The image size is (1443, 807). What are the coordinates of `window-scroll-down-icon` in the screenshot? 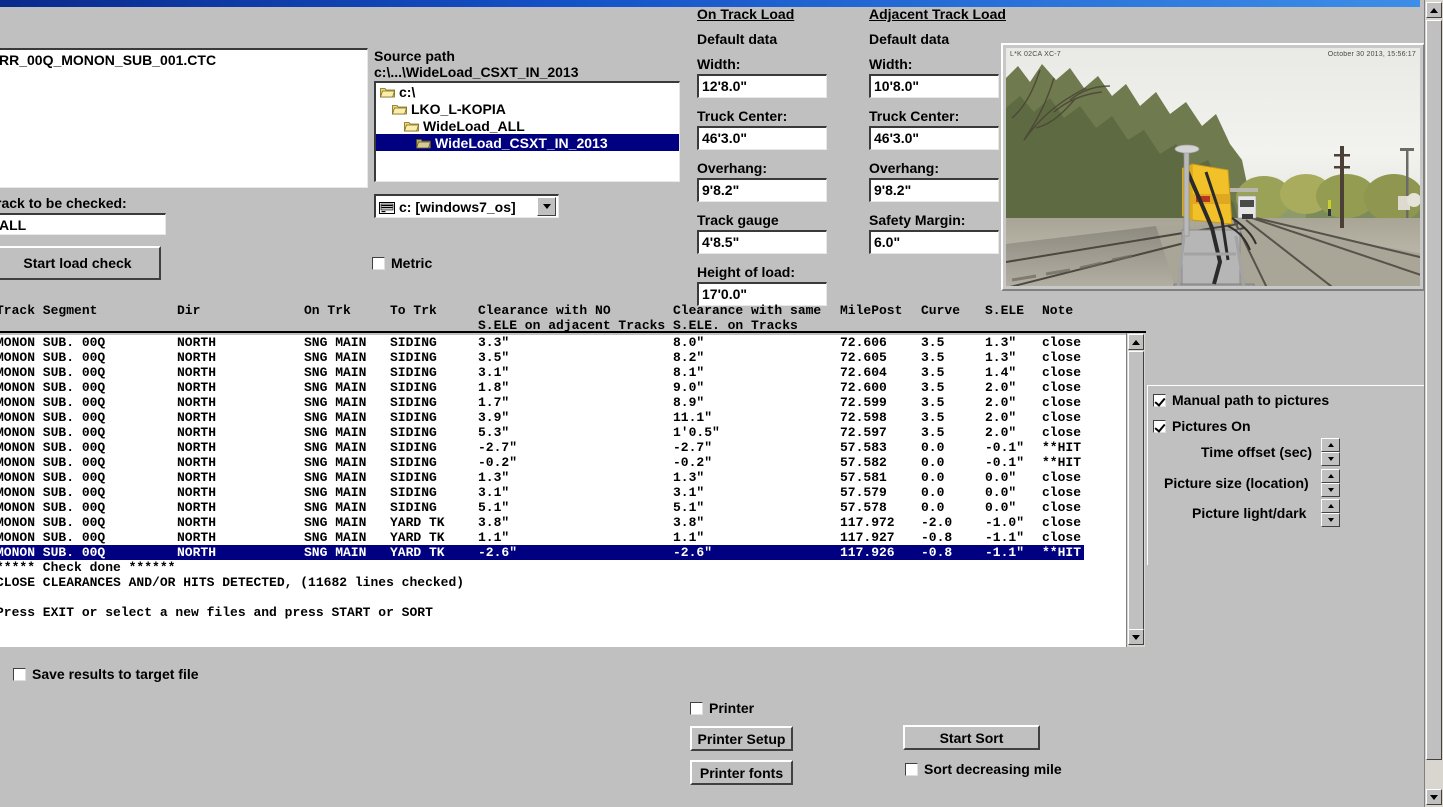 It's located at (1434, 797).